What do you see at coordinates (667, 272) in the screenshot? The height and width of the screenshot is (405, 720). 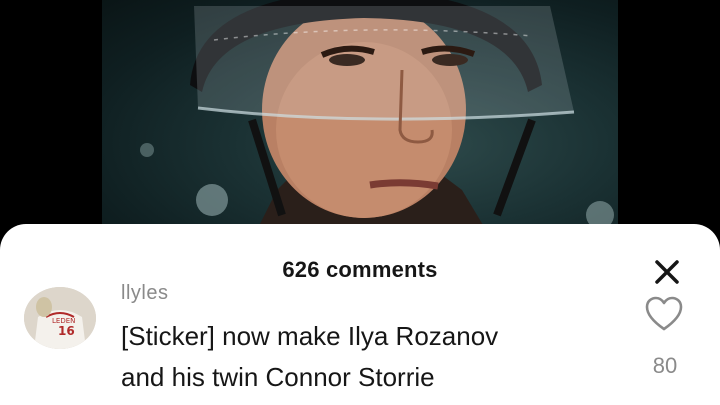 I see `close-icon` at bounding box center [667, 272].